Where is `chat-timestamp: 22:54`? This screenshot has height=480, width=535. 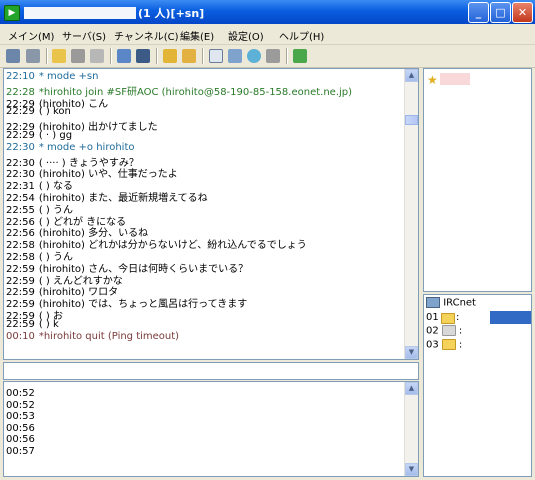 chat-timestamp: 22:54 is located at coordinates (20, 198).